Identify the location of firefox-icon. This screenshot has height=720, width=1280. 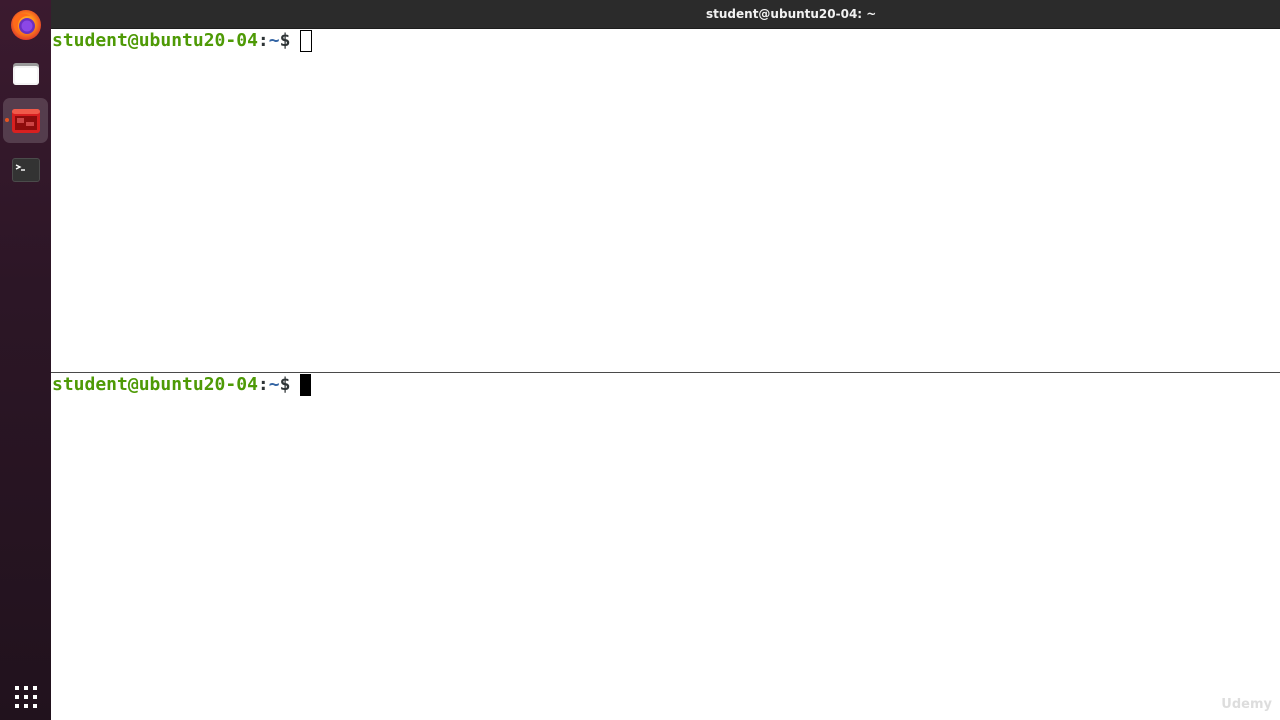
(25, 24).